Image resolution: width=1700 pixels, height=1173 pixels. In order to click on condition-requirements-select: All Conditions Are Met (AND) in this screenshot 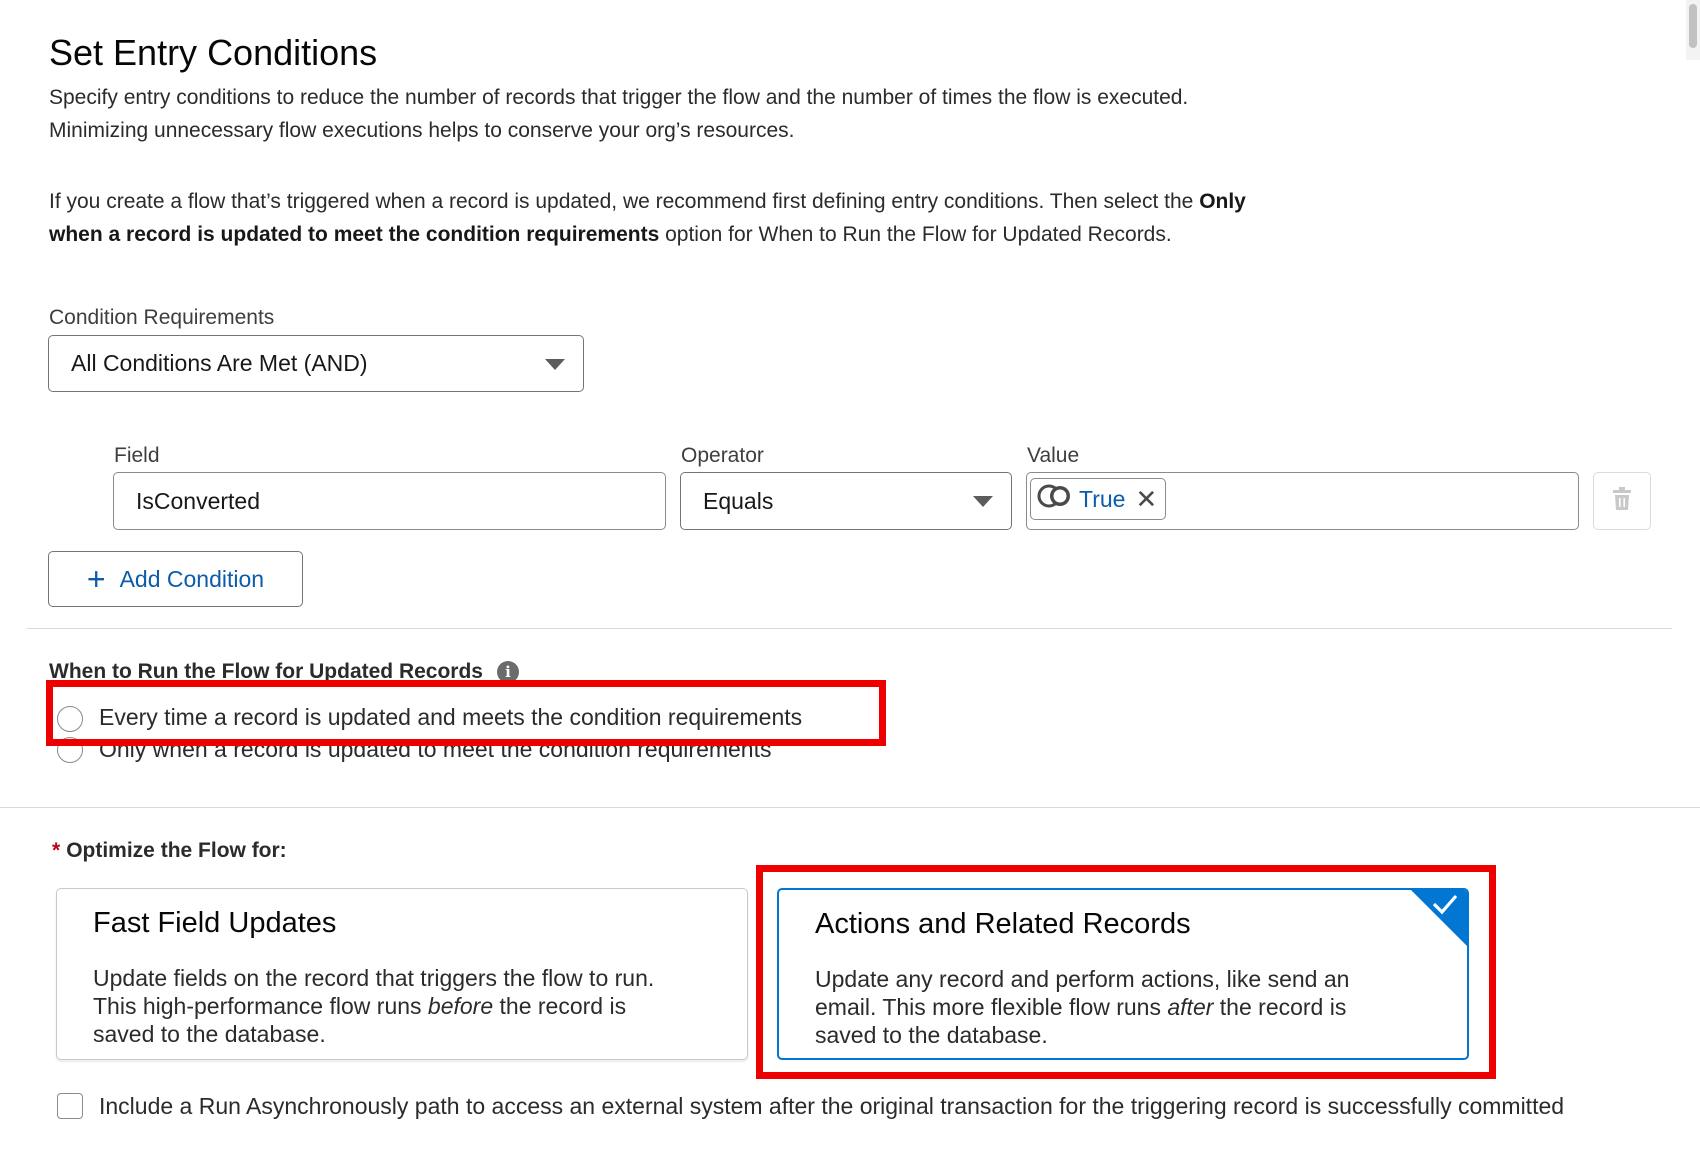, I will do `click(316, 363)`.